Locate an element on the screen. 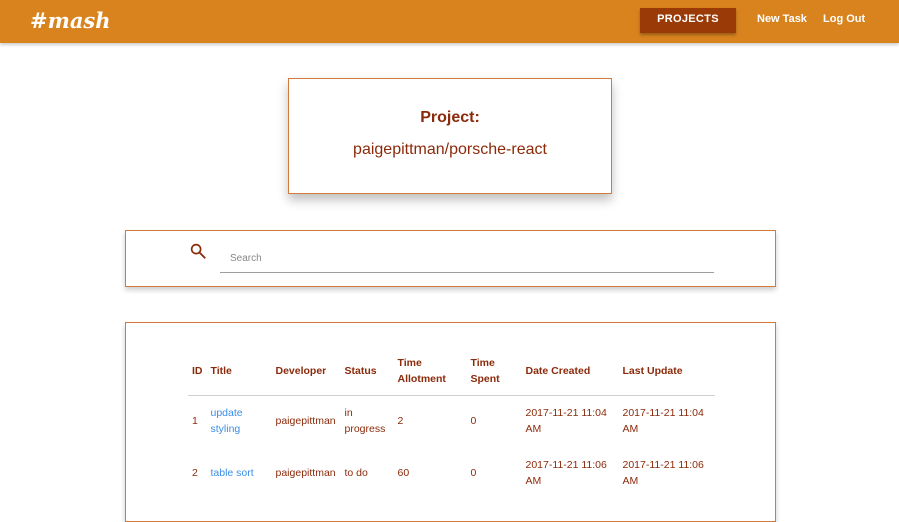  cell-id: 2 is located at coordinates (195, 473).